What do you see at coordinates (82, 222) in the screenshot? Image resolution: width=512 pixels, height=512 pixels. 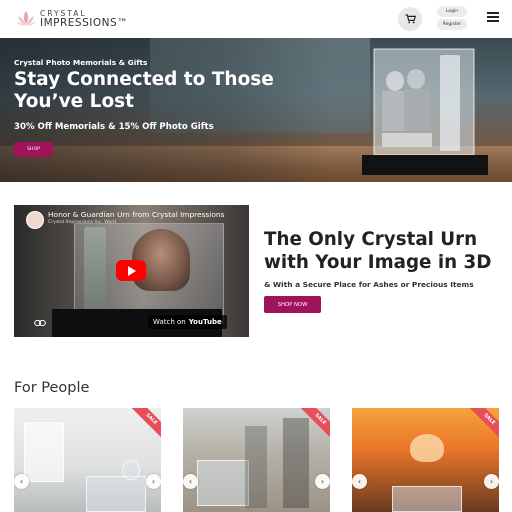 I see `video-channel: Crystal Impressions Inc. Ward` at bounding box center [82, 222].